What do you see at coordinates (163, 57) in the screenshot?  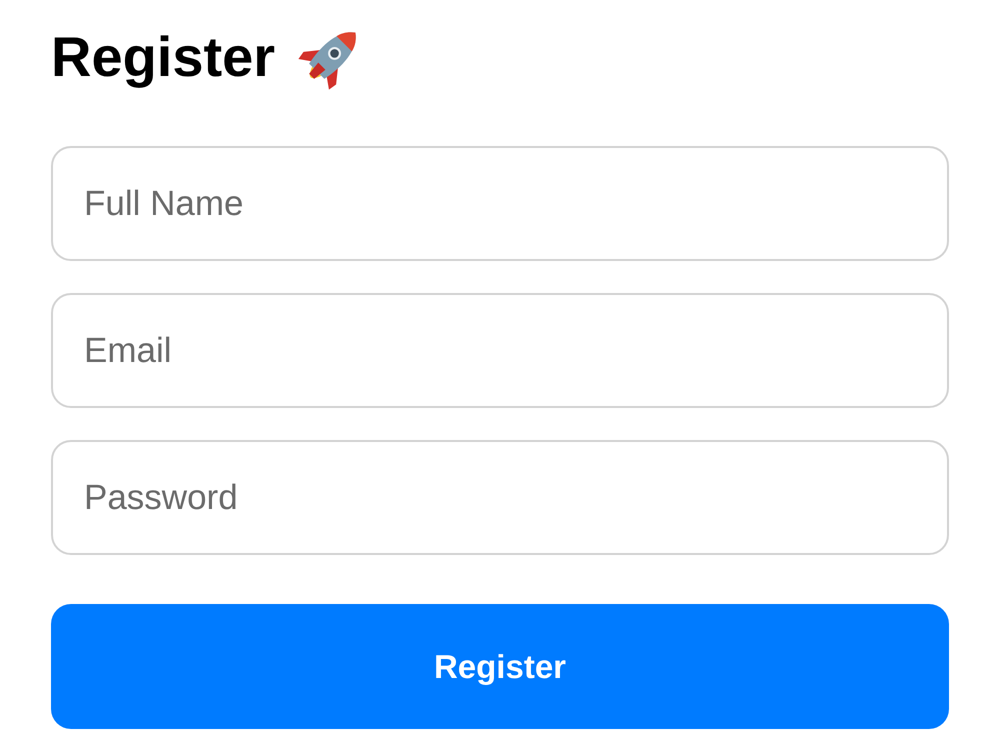 I see `page-title: Register` at bounding box center [163, 57].